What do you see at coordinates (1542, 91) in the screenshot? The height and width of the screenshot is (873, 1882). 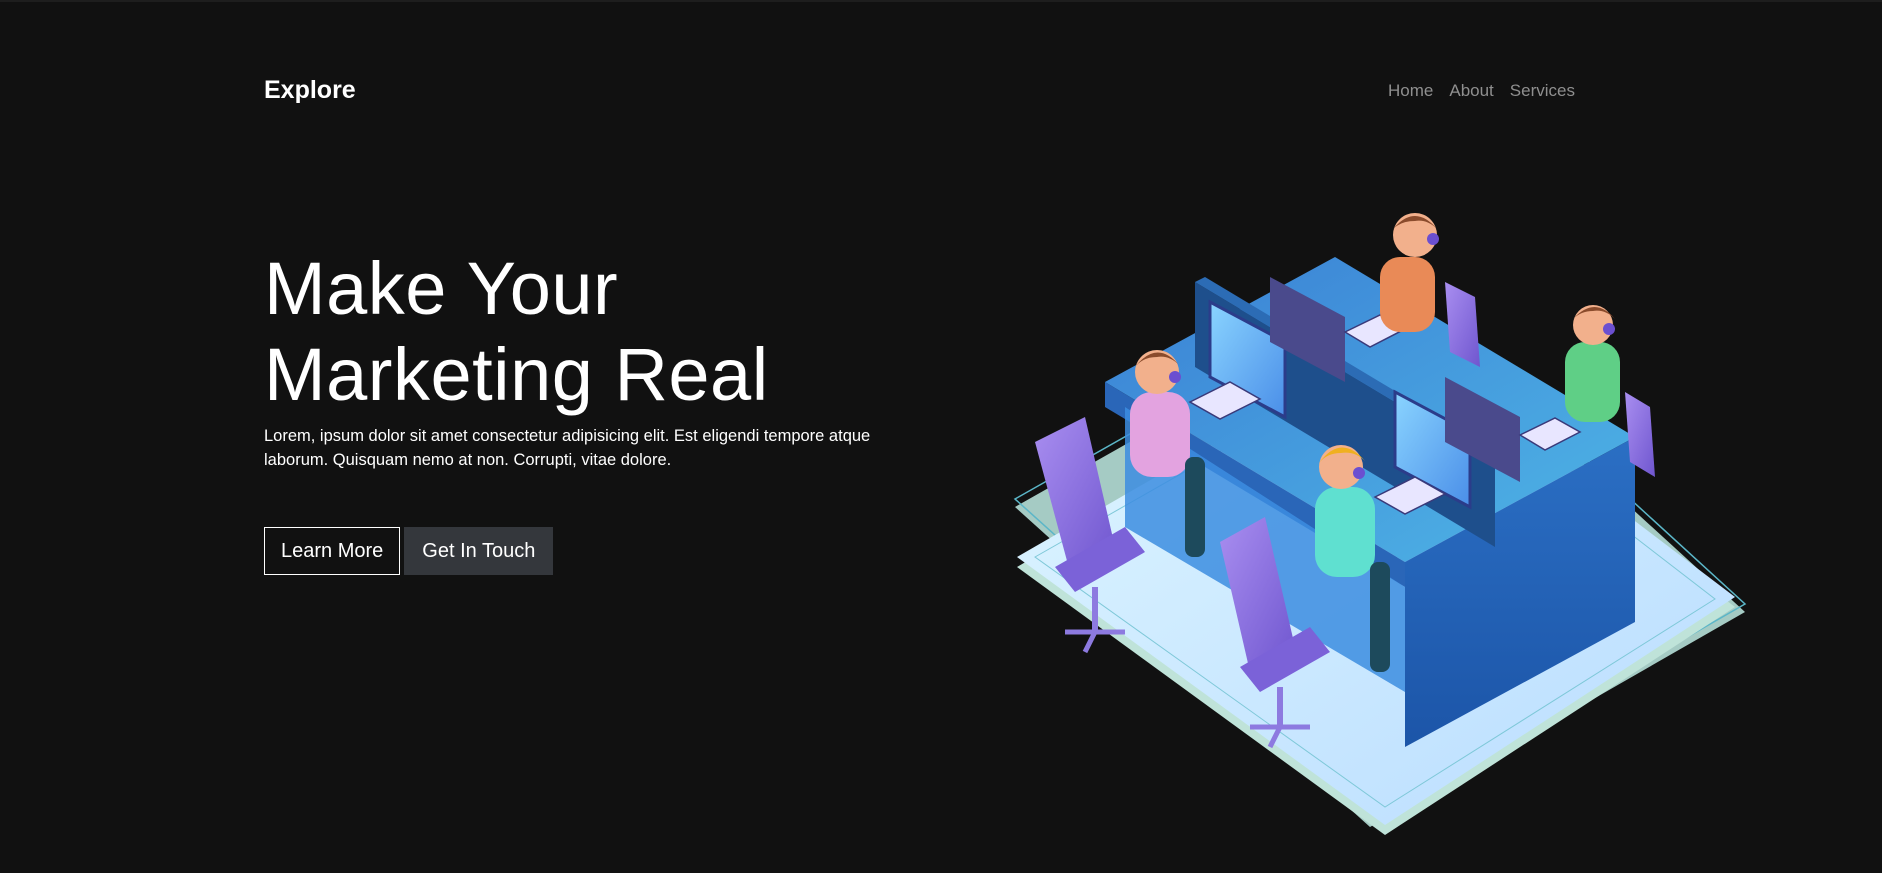 I see `nav-services-link: Services` at bounding box center [1542, 91].